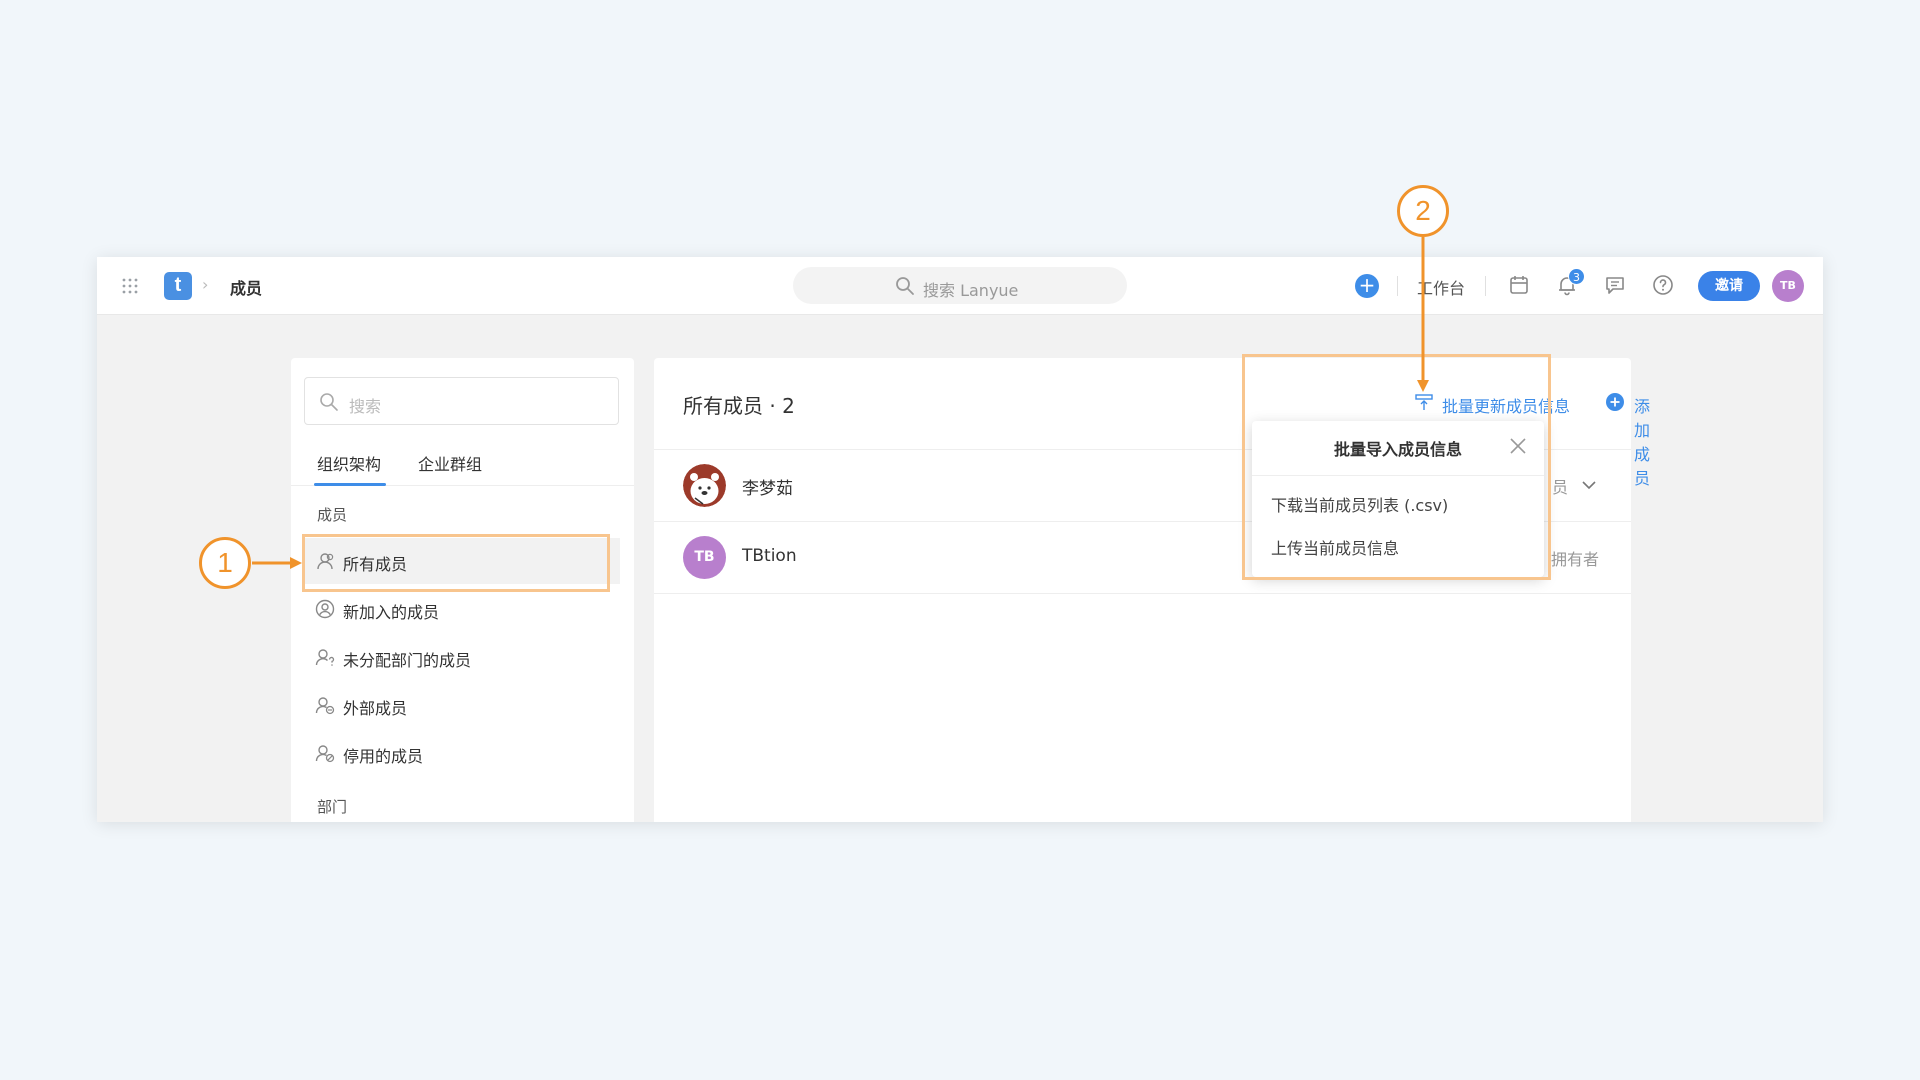 Image resolution: width=1920 pixels, height=1080 pixels. Describe the element at coordinates (1663, 285) in the screenshot. I see `help-icon` at that location.